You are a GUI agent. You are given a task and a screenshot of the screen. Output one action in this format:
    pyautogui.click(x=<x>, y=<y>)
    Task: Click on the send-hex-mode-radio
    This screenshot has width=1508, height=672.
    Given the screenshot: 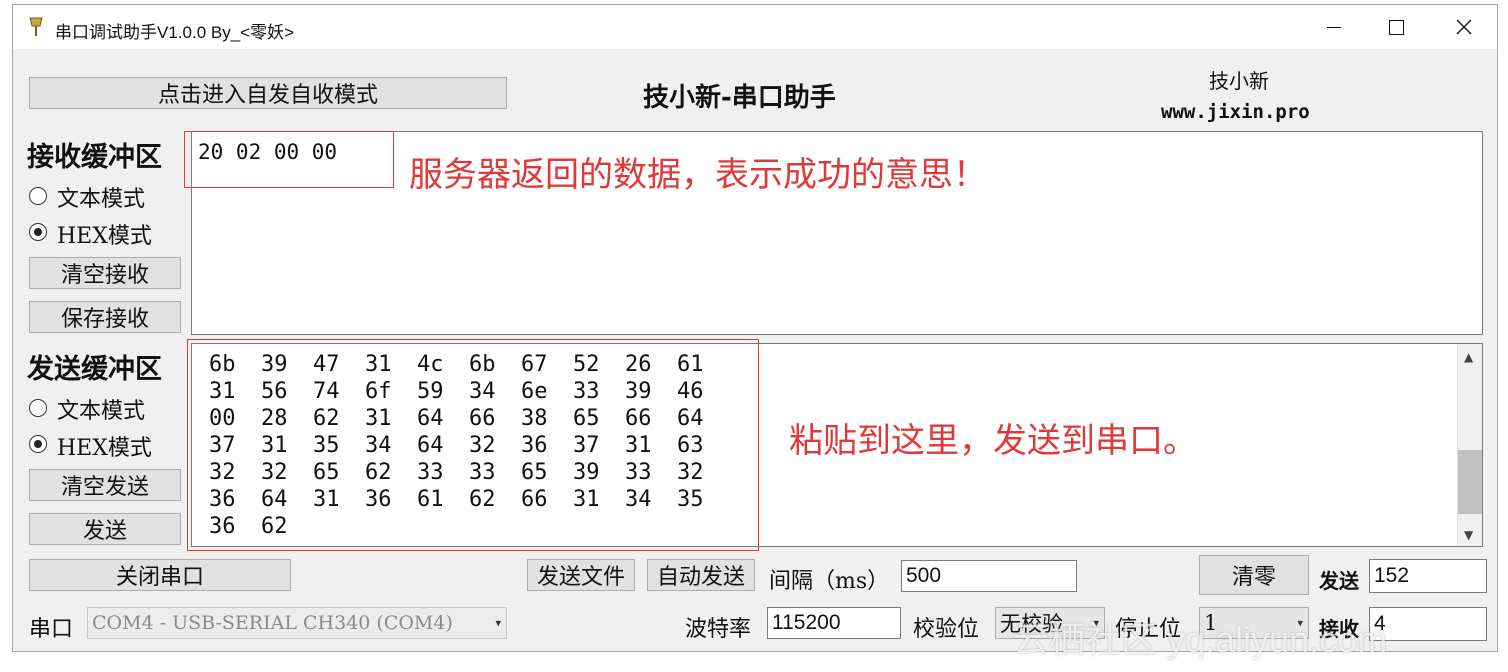 What is the action you would take?
    pyautogui.click(x=38, y=444)
    